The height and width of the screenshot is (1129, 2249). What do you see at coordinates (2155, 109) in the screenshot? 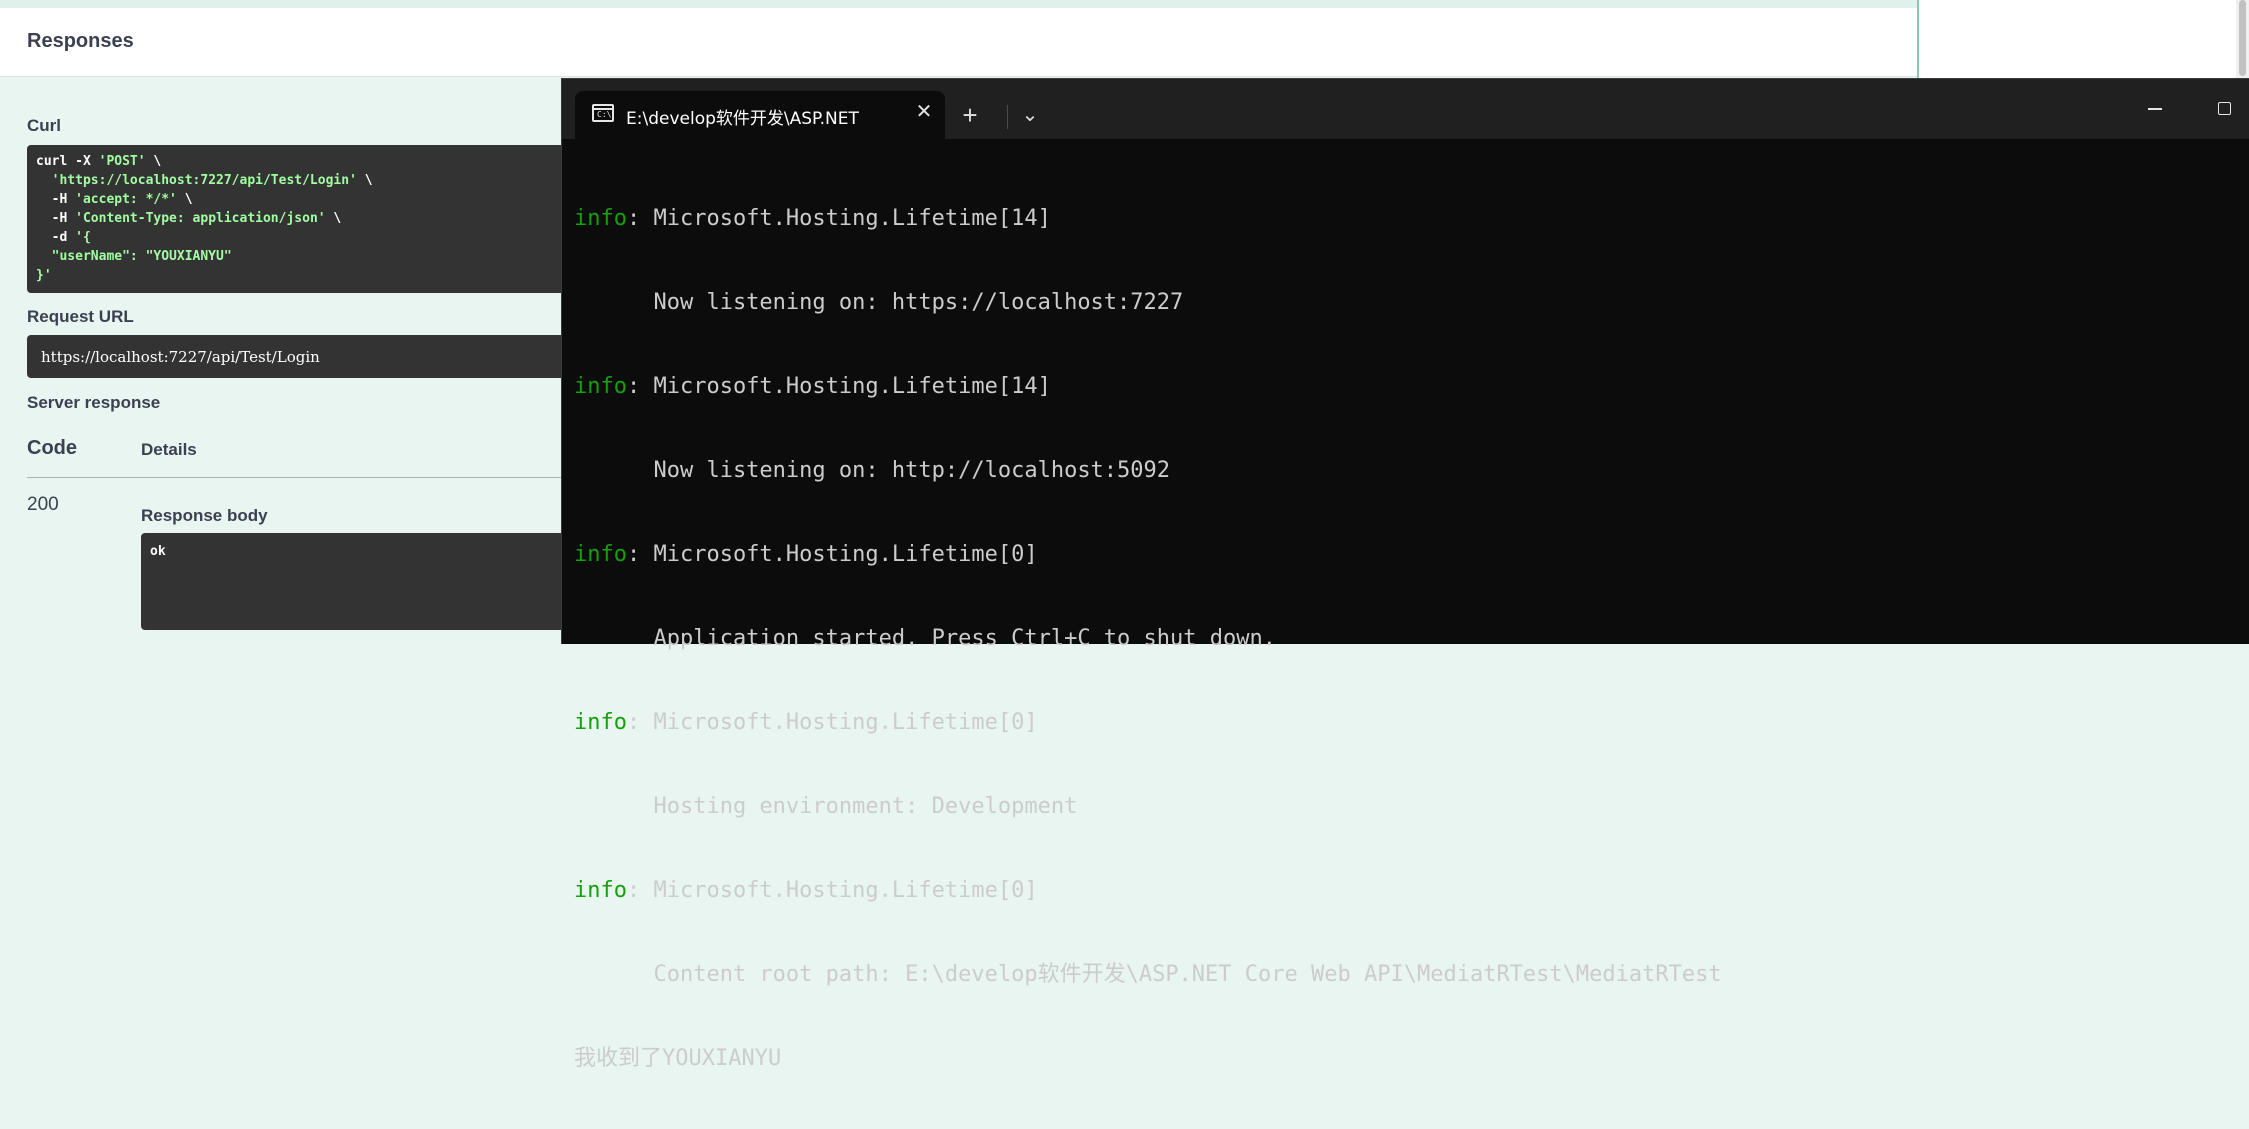
I see `minimize-icon` at bounding box center [2155, 109].